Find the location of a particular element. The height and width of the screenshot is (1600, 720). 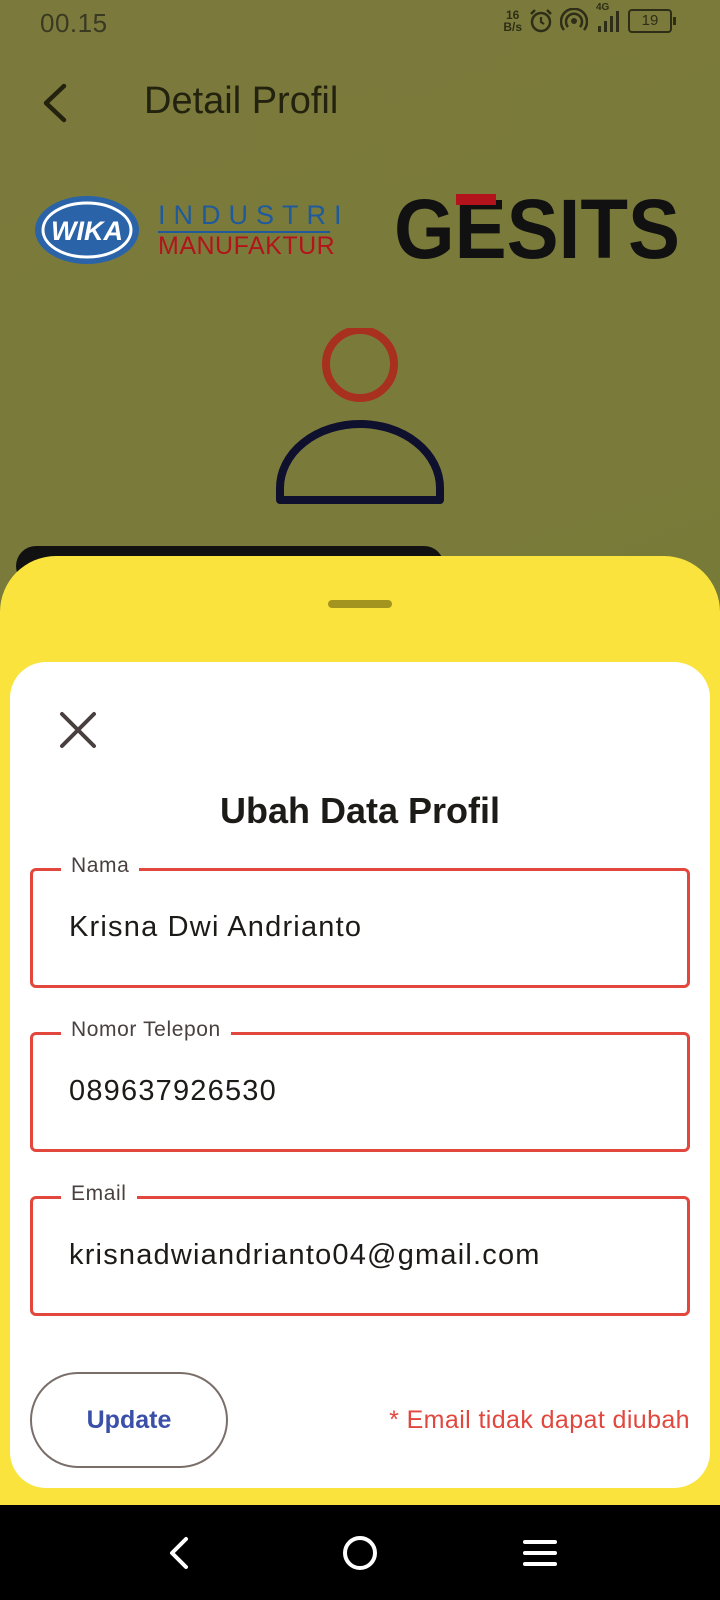

update-button: Update is located at coordinates (129, 1420).